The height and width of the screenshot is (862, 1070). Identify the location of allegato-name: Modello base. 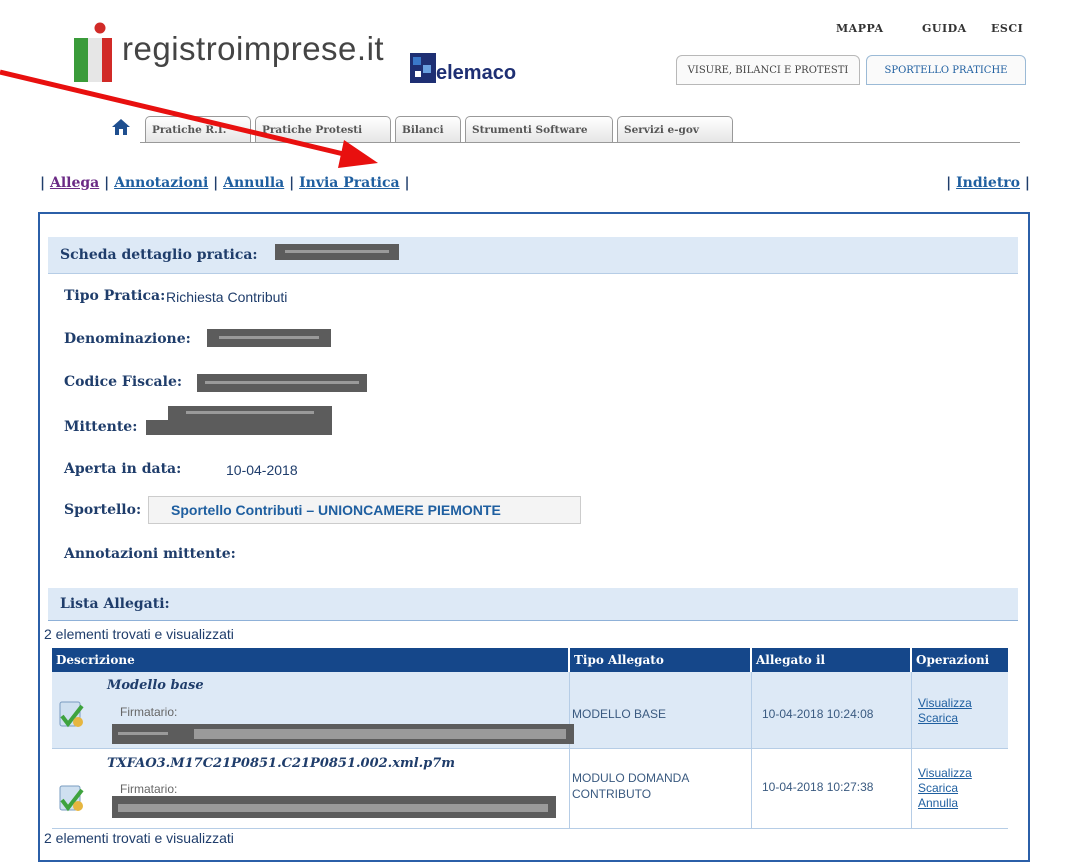
(155, 685).